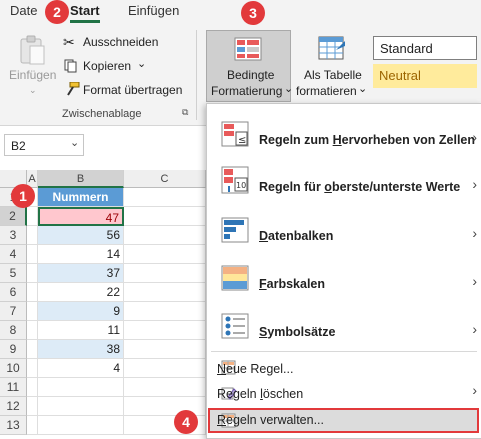 Image resolution: width=481 pixels, height=439 pixels. What do you see at coordinates (360, 187) in the screenshot?
I see `menu-label-top-bottom: Regeln für oberste/unterste Werte` at bounding box center [360, 187].